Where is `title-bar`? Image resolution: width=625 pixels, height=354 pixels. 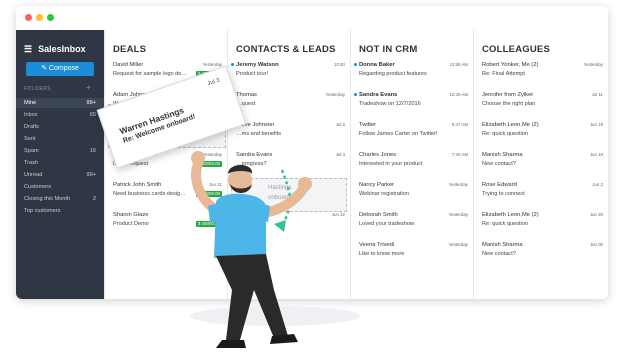
title-bar is located at coordinates (312, 18).